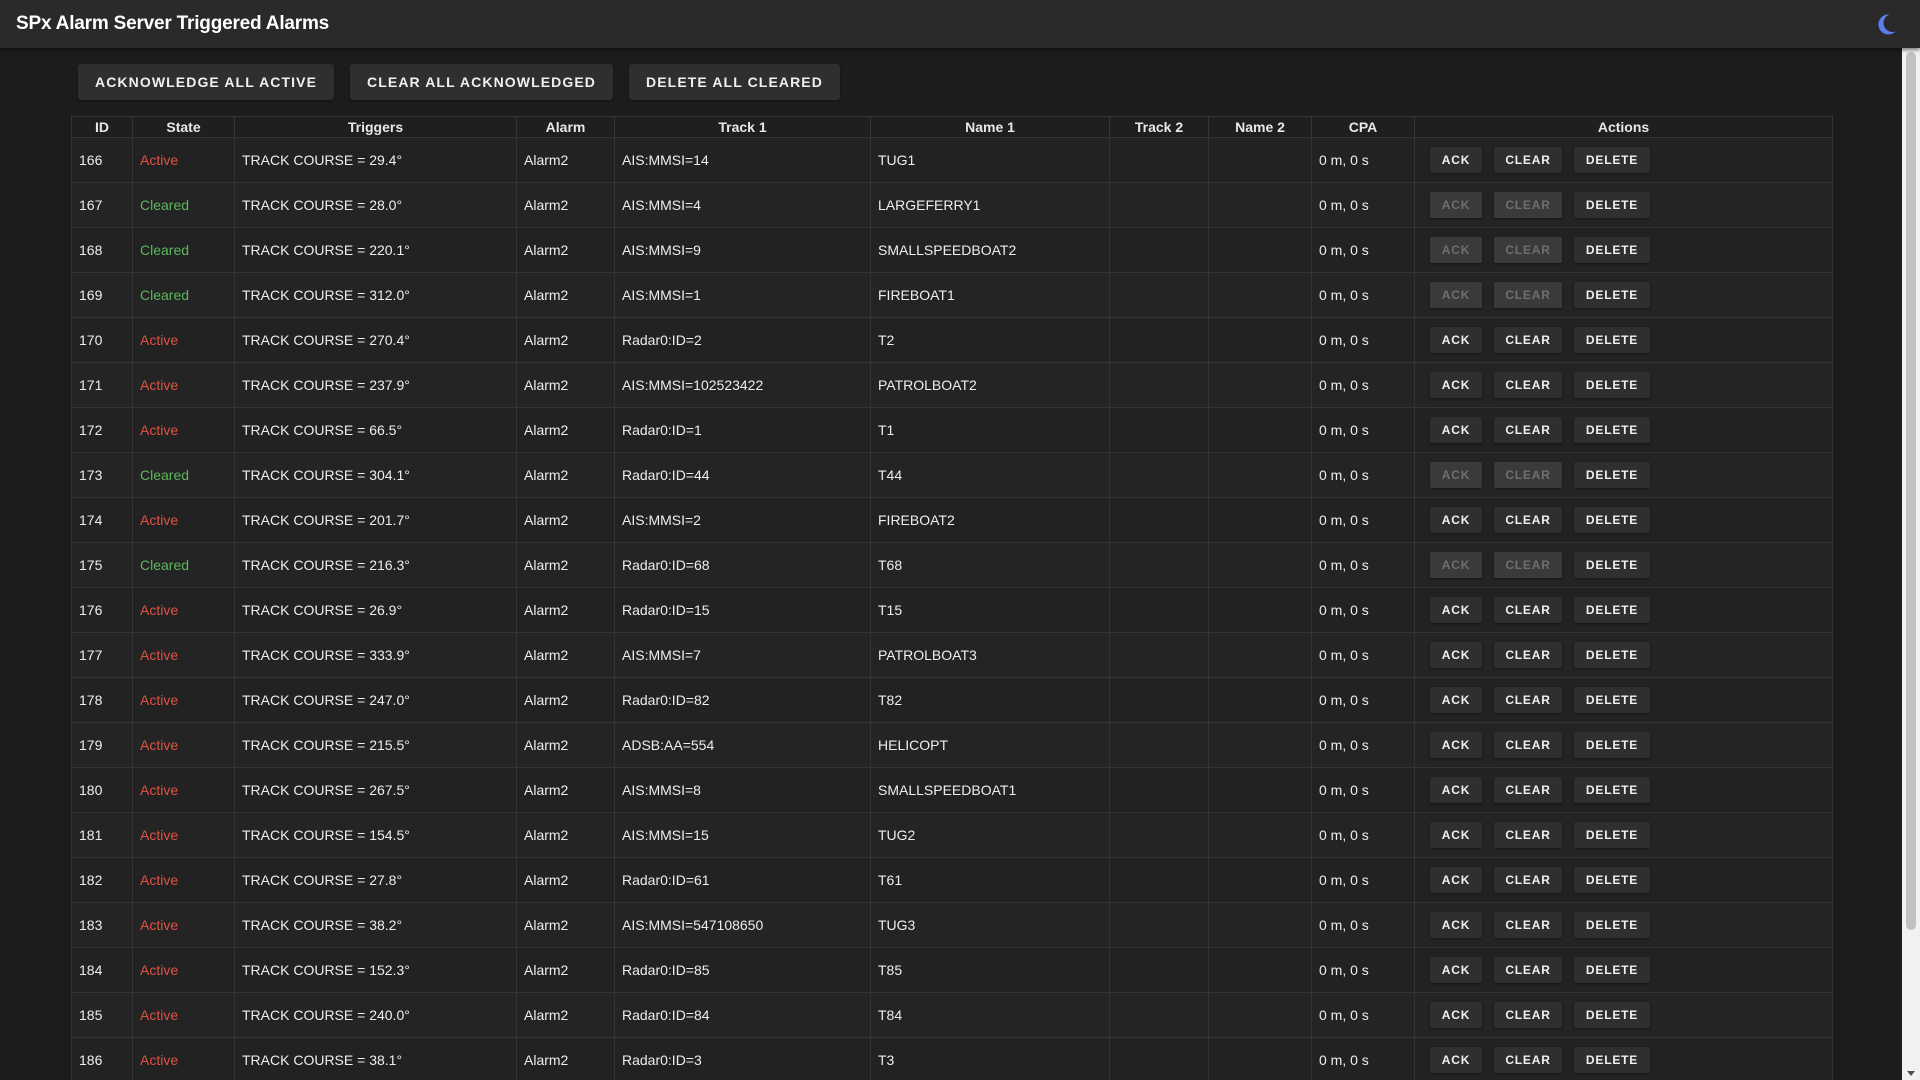 Image resolution: width=1920 pixels, height=1080 pixels. I want to click on cell-name1: T3, so click(990, 1058).